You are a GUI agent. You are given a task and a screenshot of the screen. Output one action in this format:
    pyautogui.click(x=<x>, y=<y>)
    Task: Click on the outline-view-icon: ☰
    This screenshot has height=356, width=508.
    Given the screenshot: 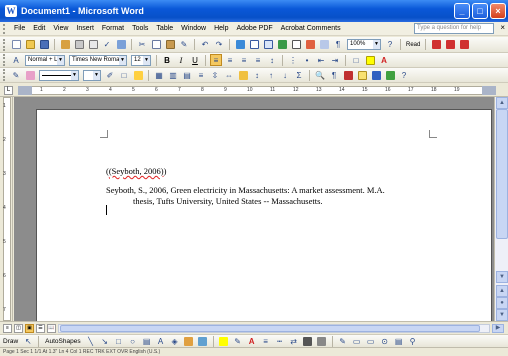 What is the action you would take?
    pyautogui.click(x=40, y=328)
    